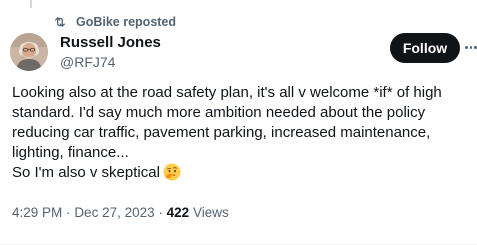  What do you see at coordinates (471, 47) in the screenshot?
I see `more-horizontal-icon` at bounding box center [471, 47].